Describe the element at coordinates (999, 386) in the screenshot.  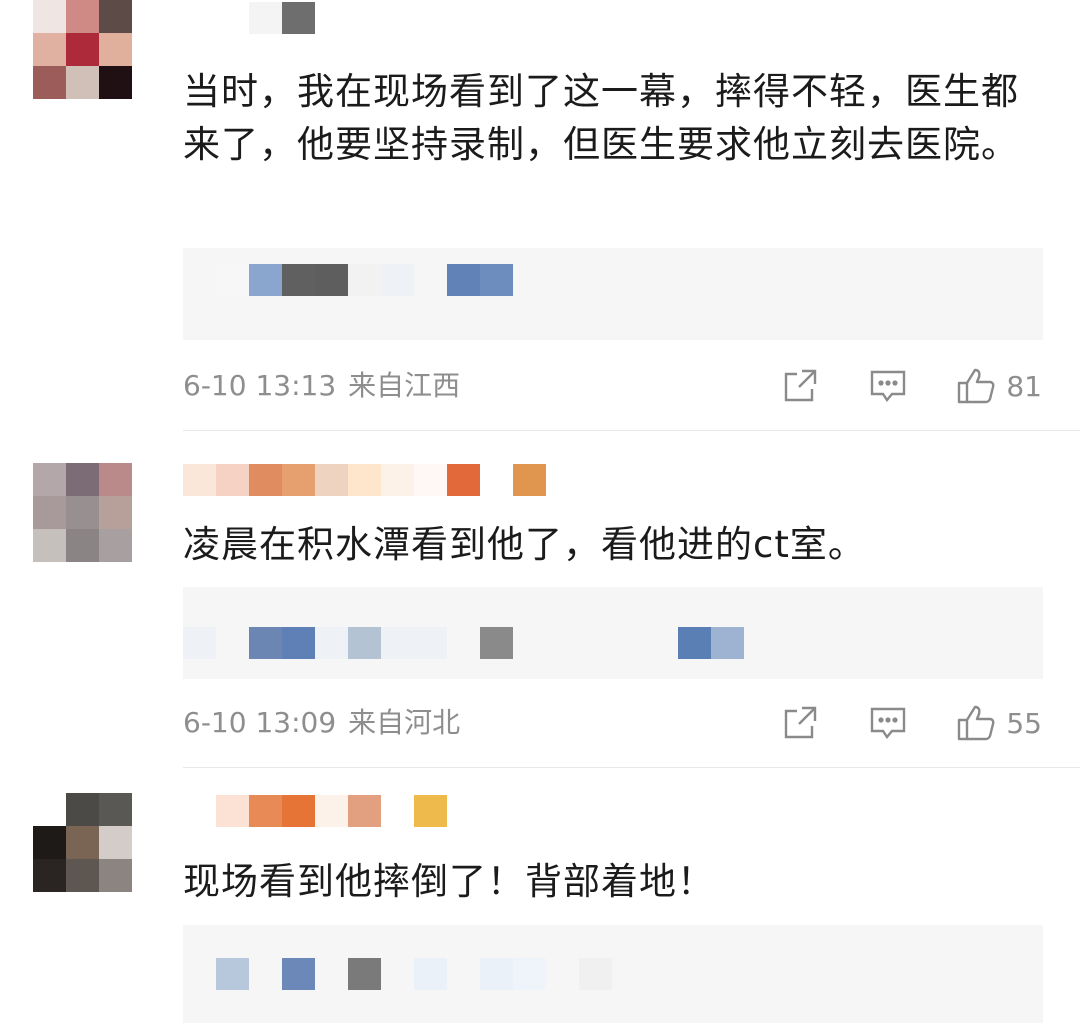
I see `like-button: 81` at that location.